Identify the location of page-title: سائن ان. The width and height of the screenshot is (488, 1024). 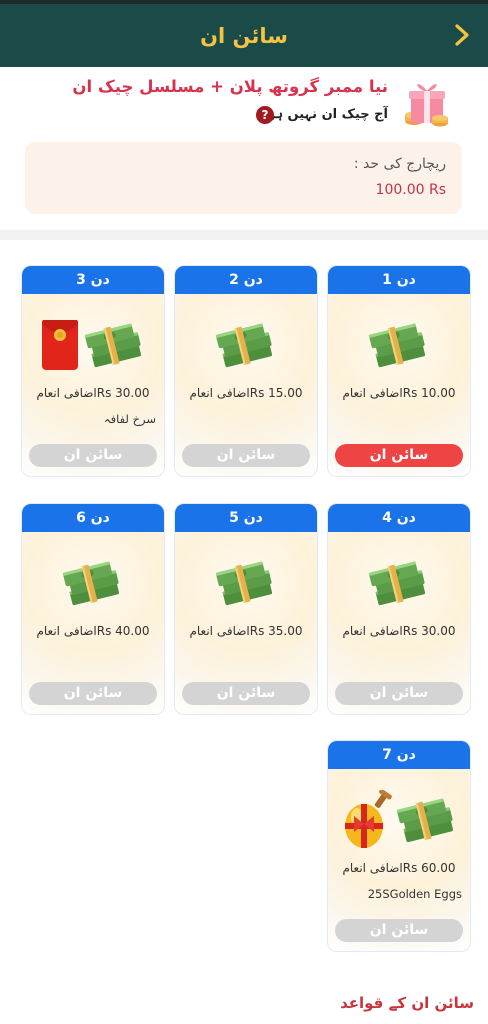
(244, 35).